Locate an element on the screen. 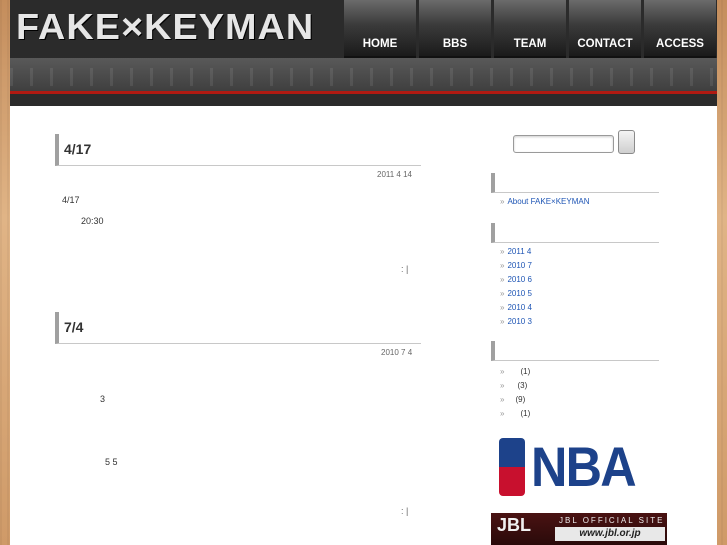  archive-link: » 2010 4 is located at coordinates (516, 307).